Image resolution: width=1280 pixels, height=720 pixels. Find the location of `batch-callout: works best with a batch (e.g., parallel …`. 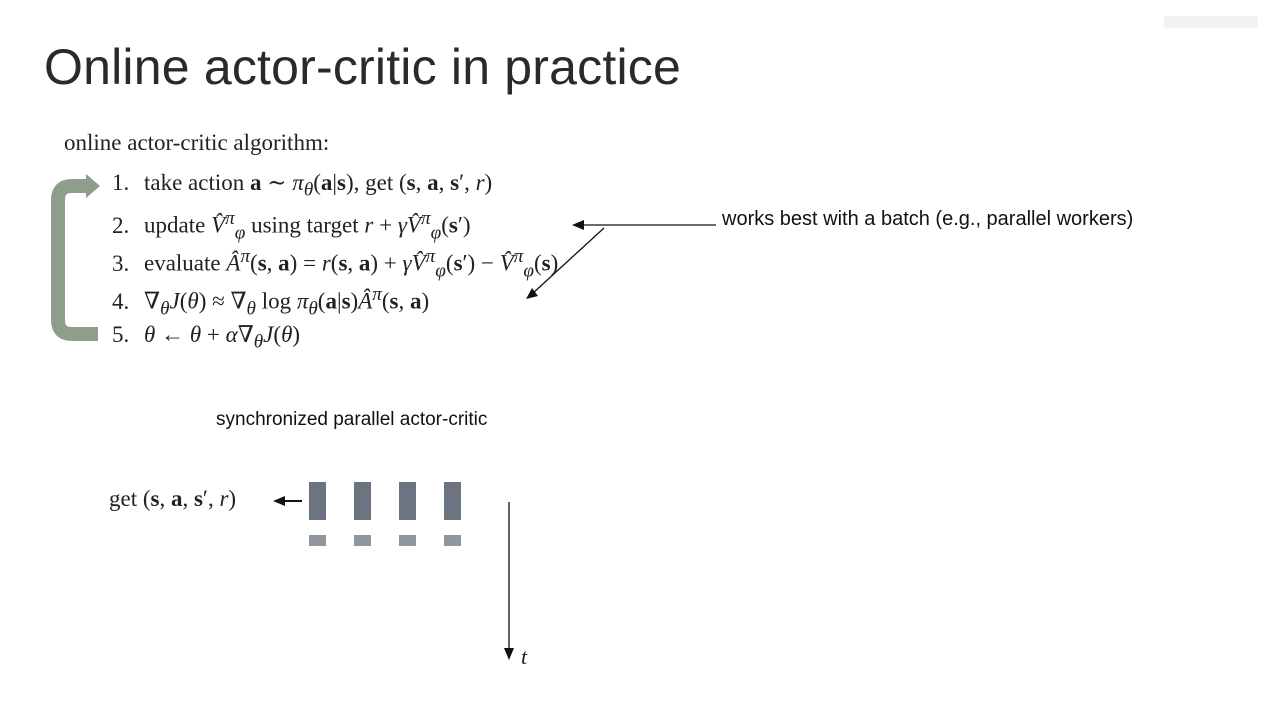

batch-callout: works best with a batch (e.g., parallel … is located at coordinates (928, 219).